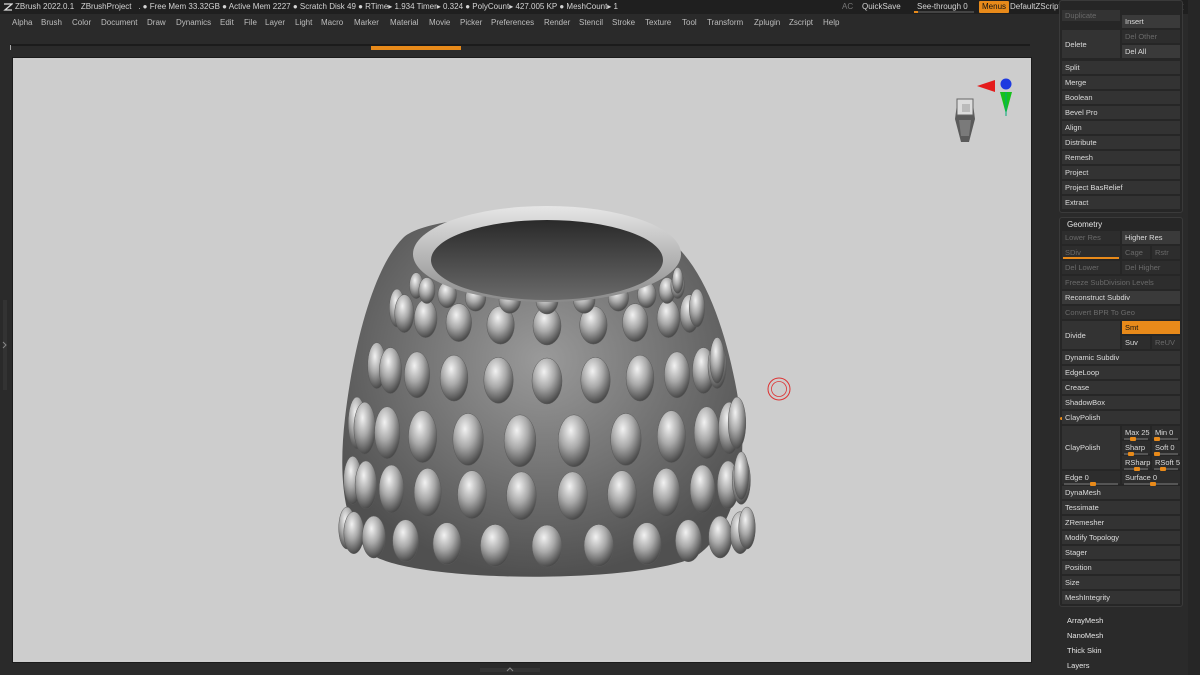 This screenshot has height=675, width=1200. What do you see at coordinates (1151, 52) in the screenshot?
I see `del-all-button: Del All` at bounding box center [1151, 52].